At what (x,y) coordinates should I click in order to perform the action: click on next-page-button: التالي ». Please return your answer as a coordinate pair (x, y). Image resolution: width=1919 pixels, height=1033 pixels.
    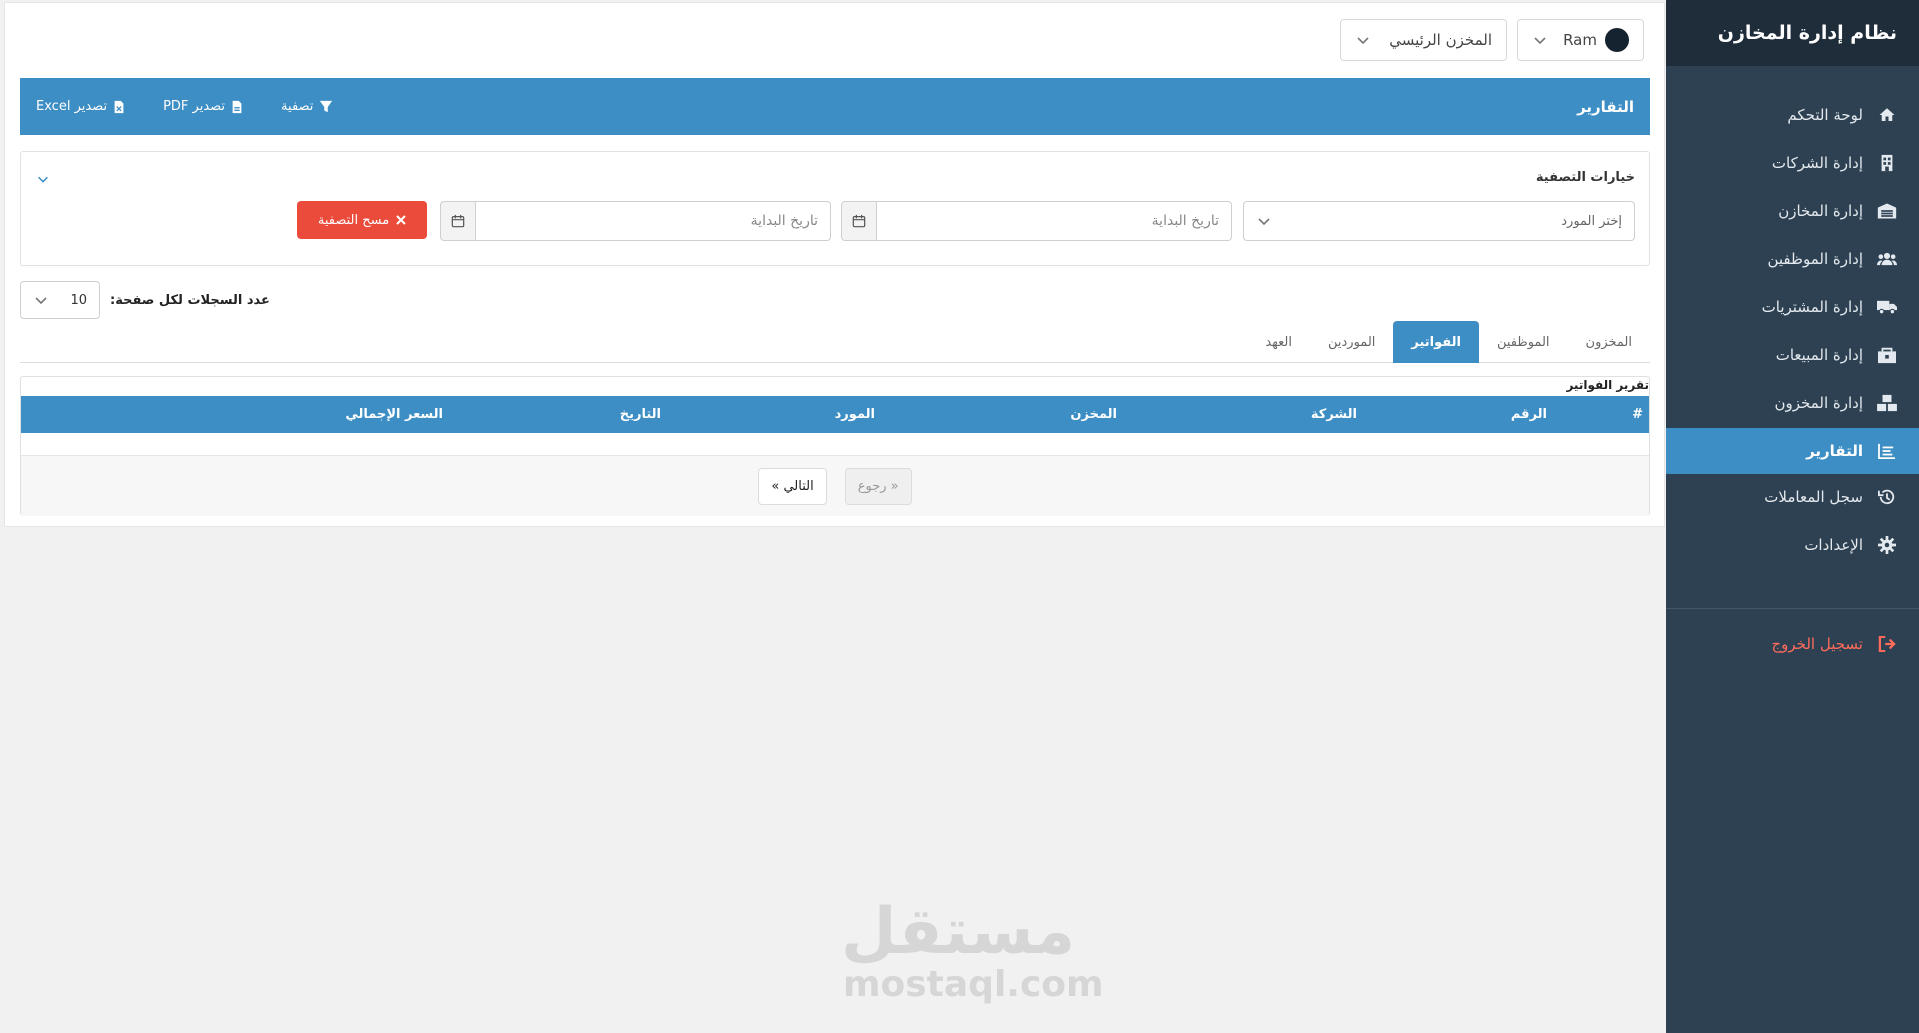
    Looking at the image, I should click on (792, 486).